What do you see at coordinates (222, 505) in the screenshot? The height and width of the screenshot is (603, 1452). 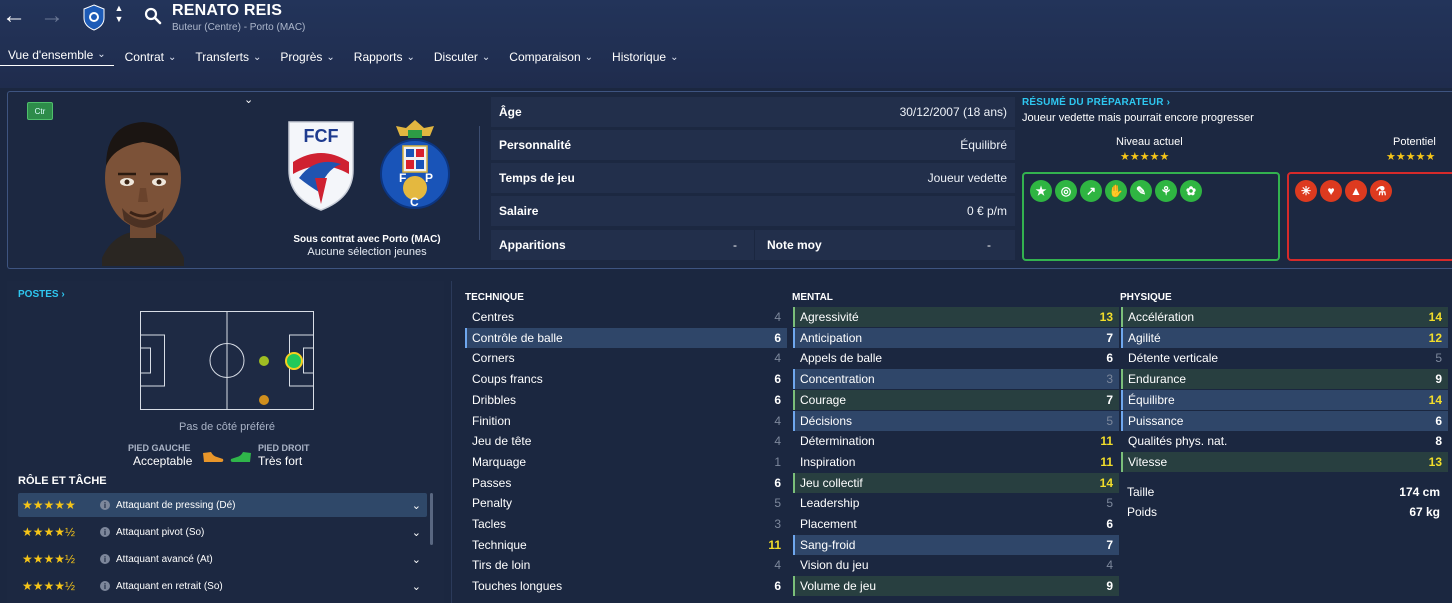 I see `role-row: ★★★★★ i Attaquant de pressing (Dé) ⌄` at bounding box center [222, 505].